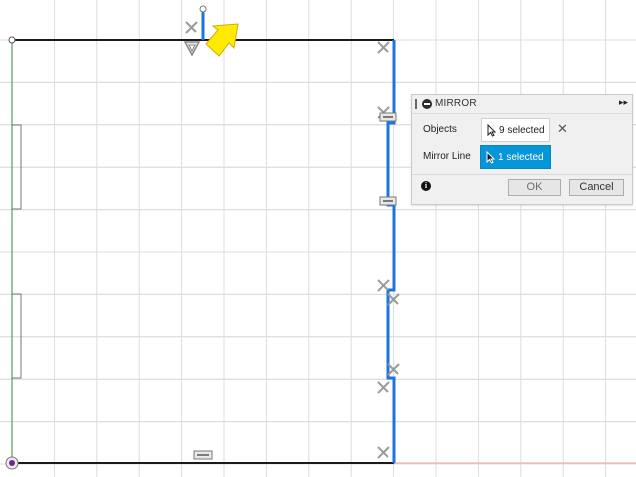 The height and width of the screenshot is (477, 636). Describe the element at coordinates (17, 336) in the screenshot. I see `left-notch-lower` at that location.